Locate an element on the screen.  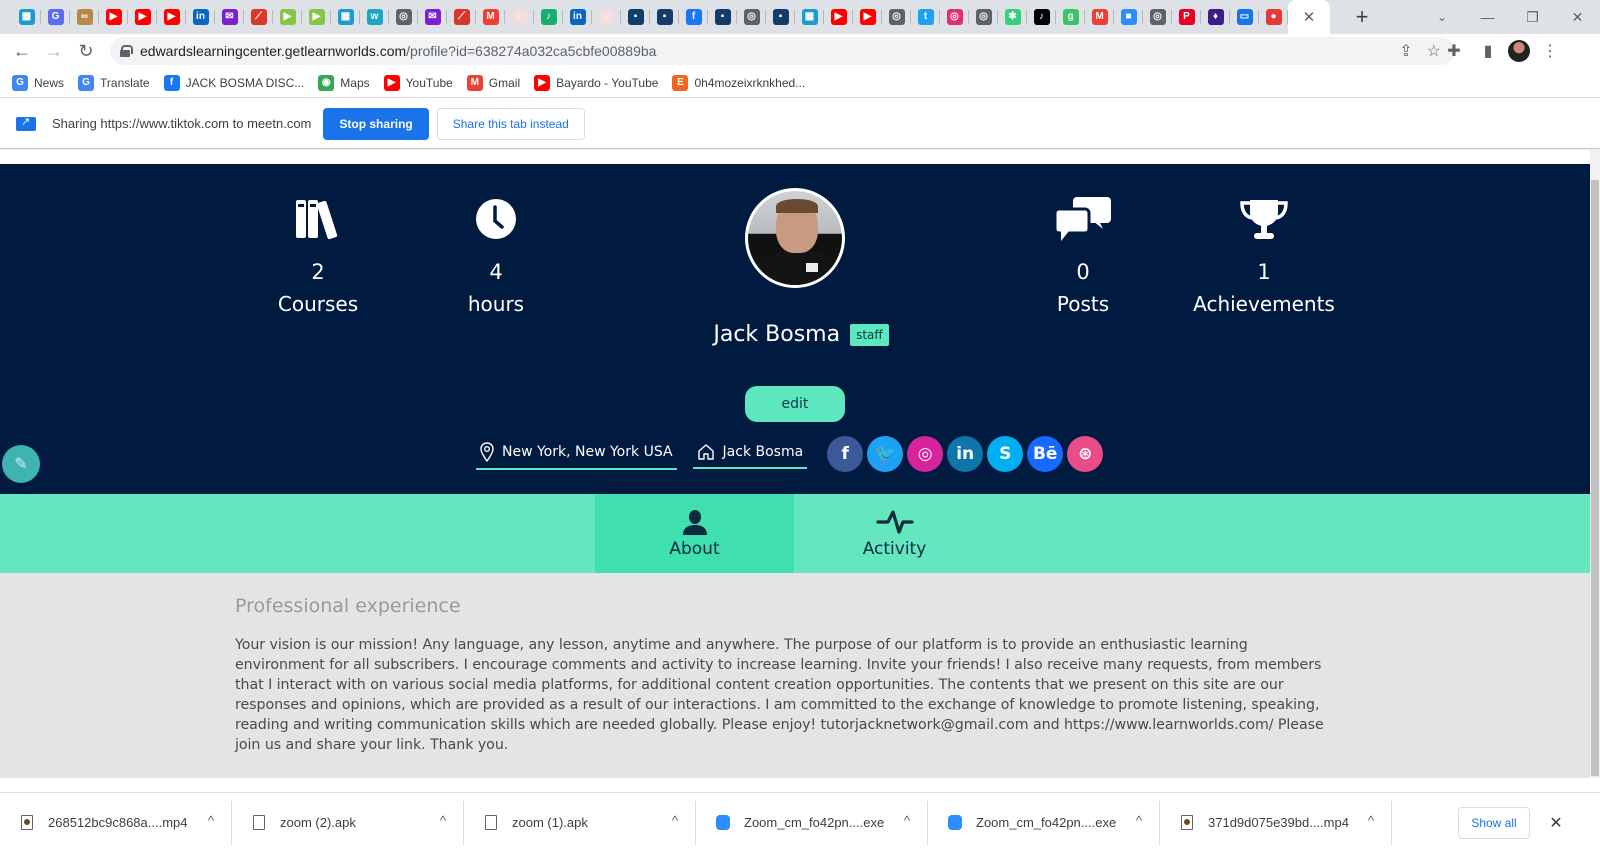
website-link: Jack Bosma is located at coordinates (750, 454).